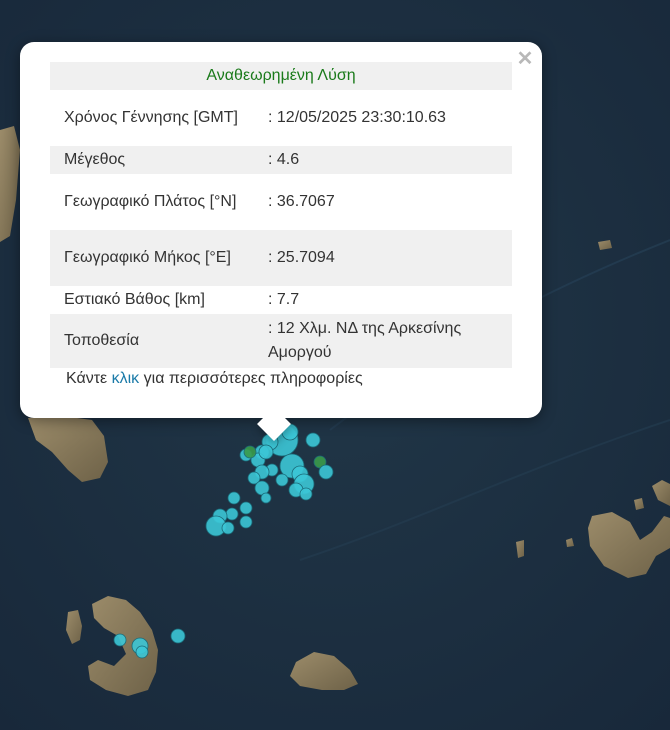 The image size is (670, 730). Describe the element at coordinates (386, 258) in the screenshot. I see `value-longitude: : 25.7094` at that location.